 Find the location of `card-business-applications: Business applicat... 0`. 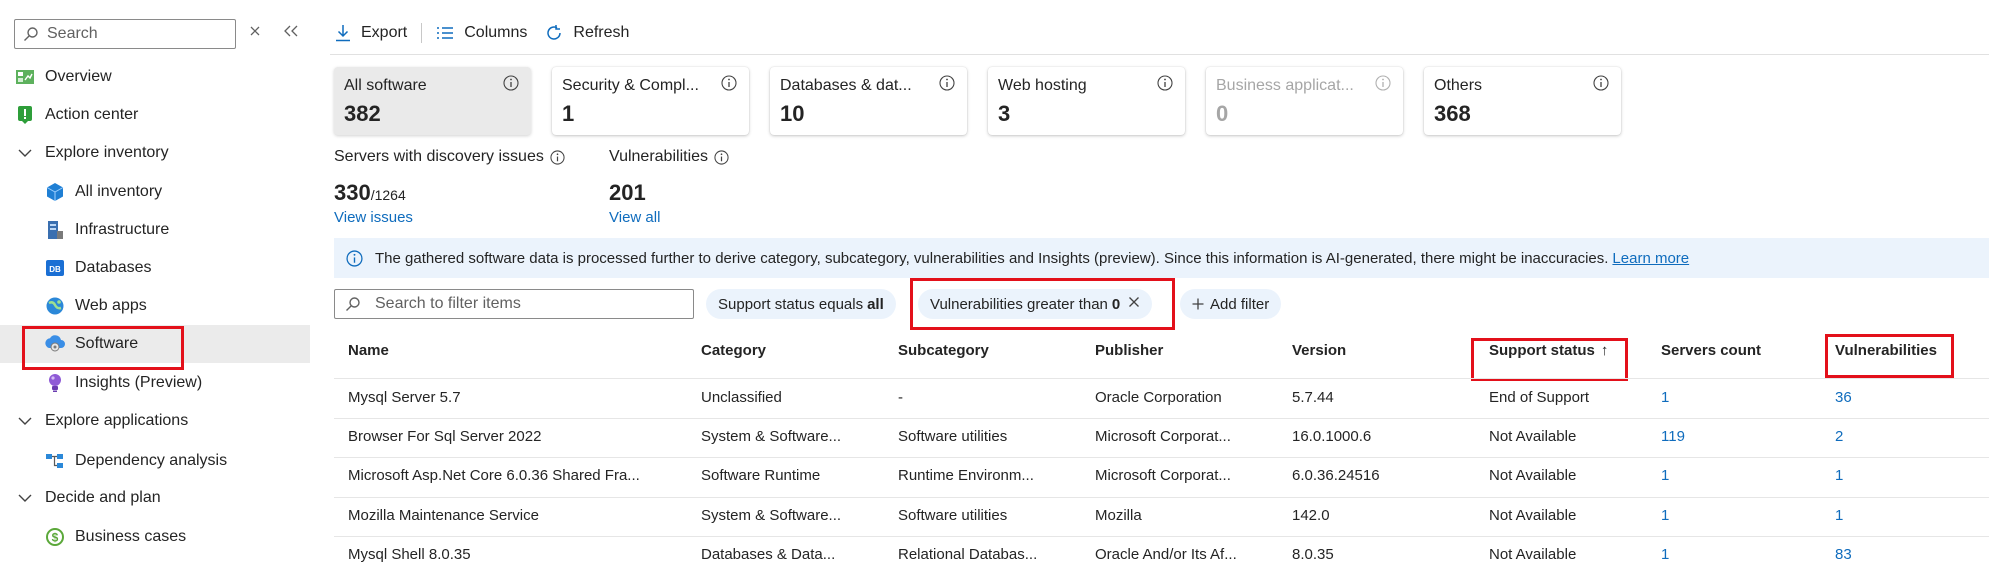

card-business-applications: Business applicat... 0 is located at coordinates (1304, 101).